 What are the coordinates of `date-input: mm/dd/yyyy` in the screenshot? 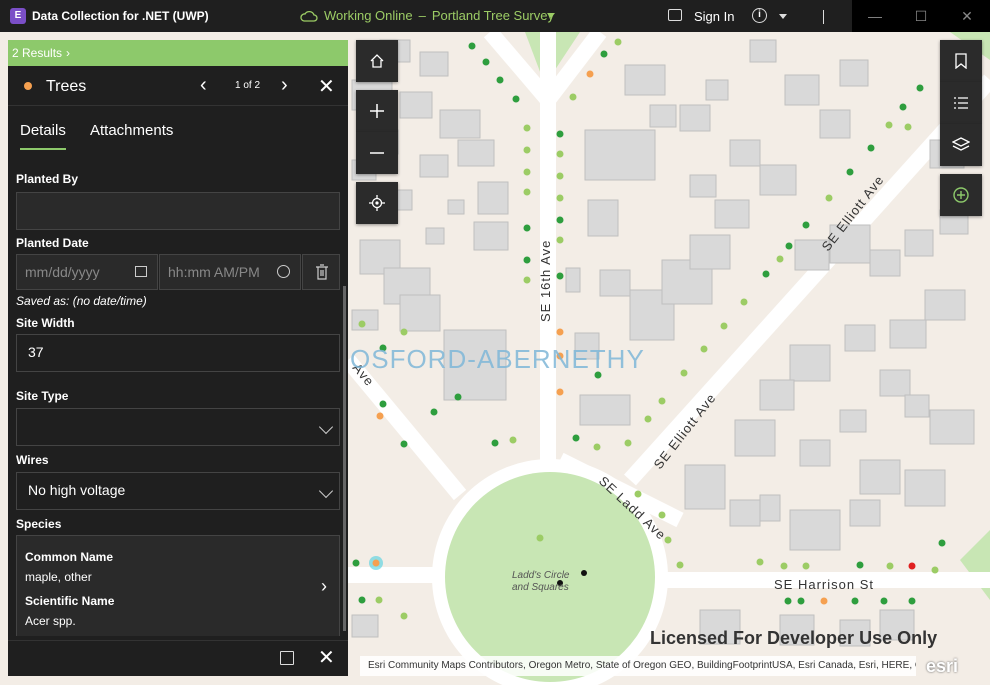 It's located at (87, 272).